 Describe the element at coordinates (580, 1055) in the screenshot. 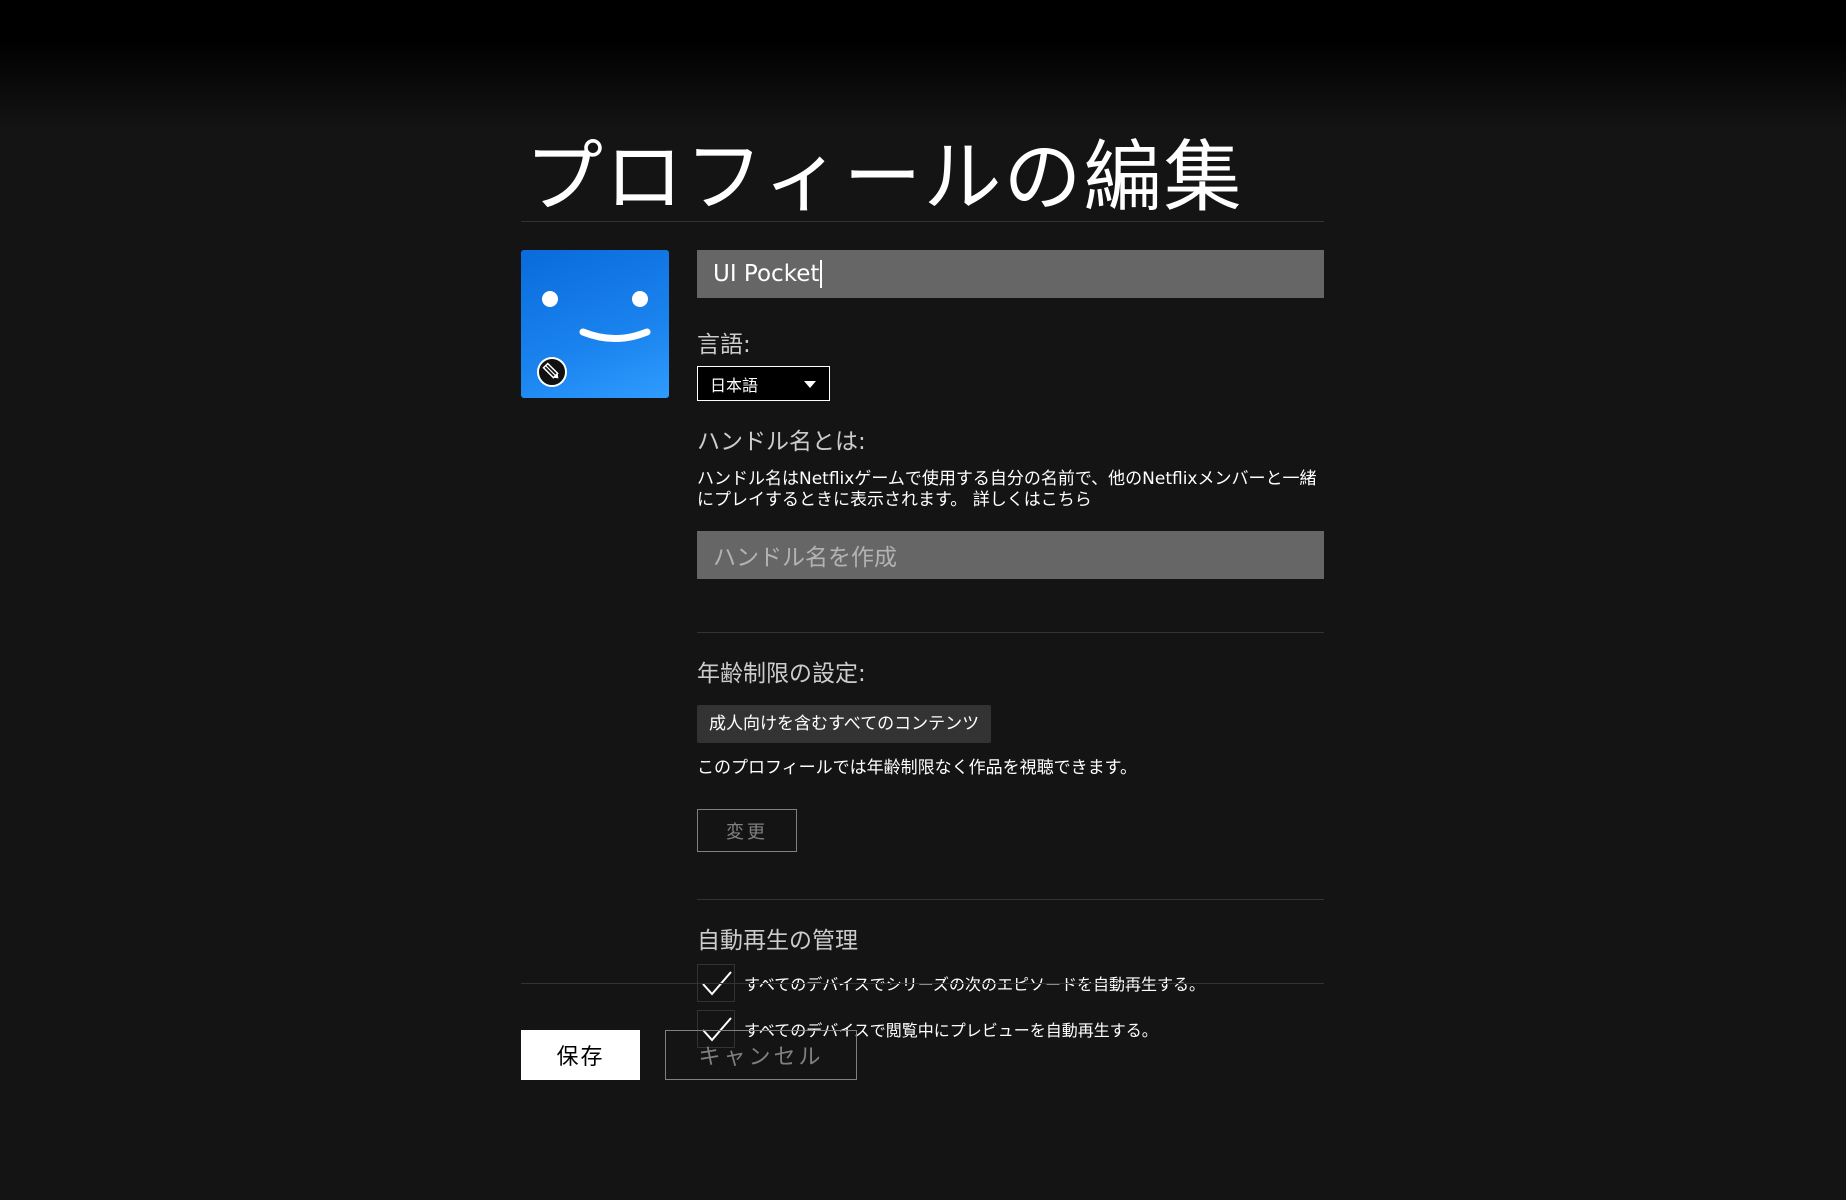

I see `save-button: 保存` at that location.